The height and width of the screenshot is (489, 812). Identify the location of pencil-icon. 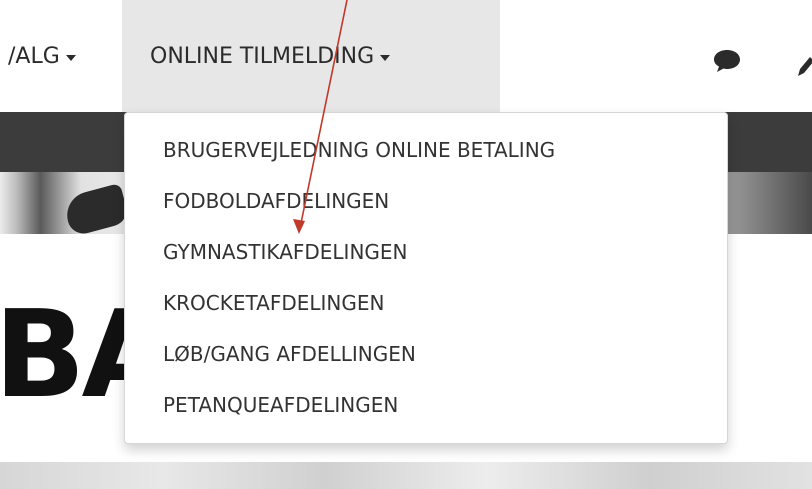
(804, 65).